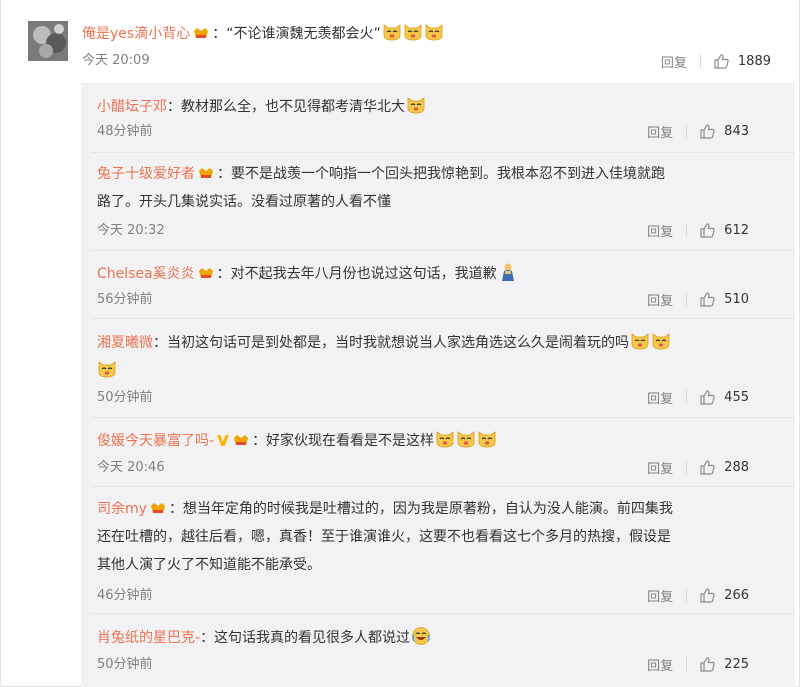 The width and height of the screenshot is (800, 687). I want to click on comment-actions: 回复 1889, so click(716, 61).